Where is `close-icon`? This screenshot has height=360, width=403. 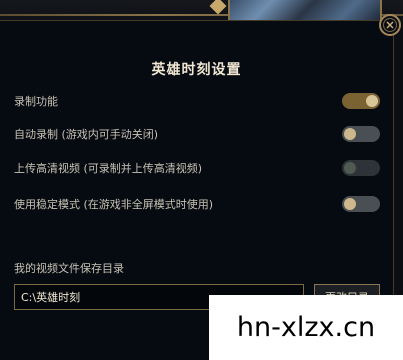
close-icon is located at coordinates (390, 25).